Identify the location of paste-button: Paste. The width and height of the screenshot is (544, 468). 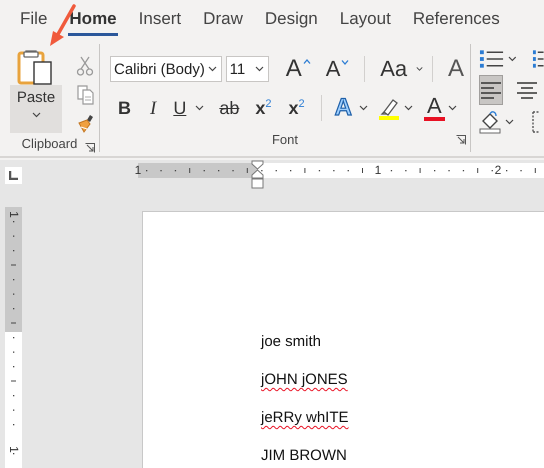
(36, 109).